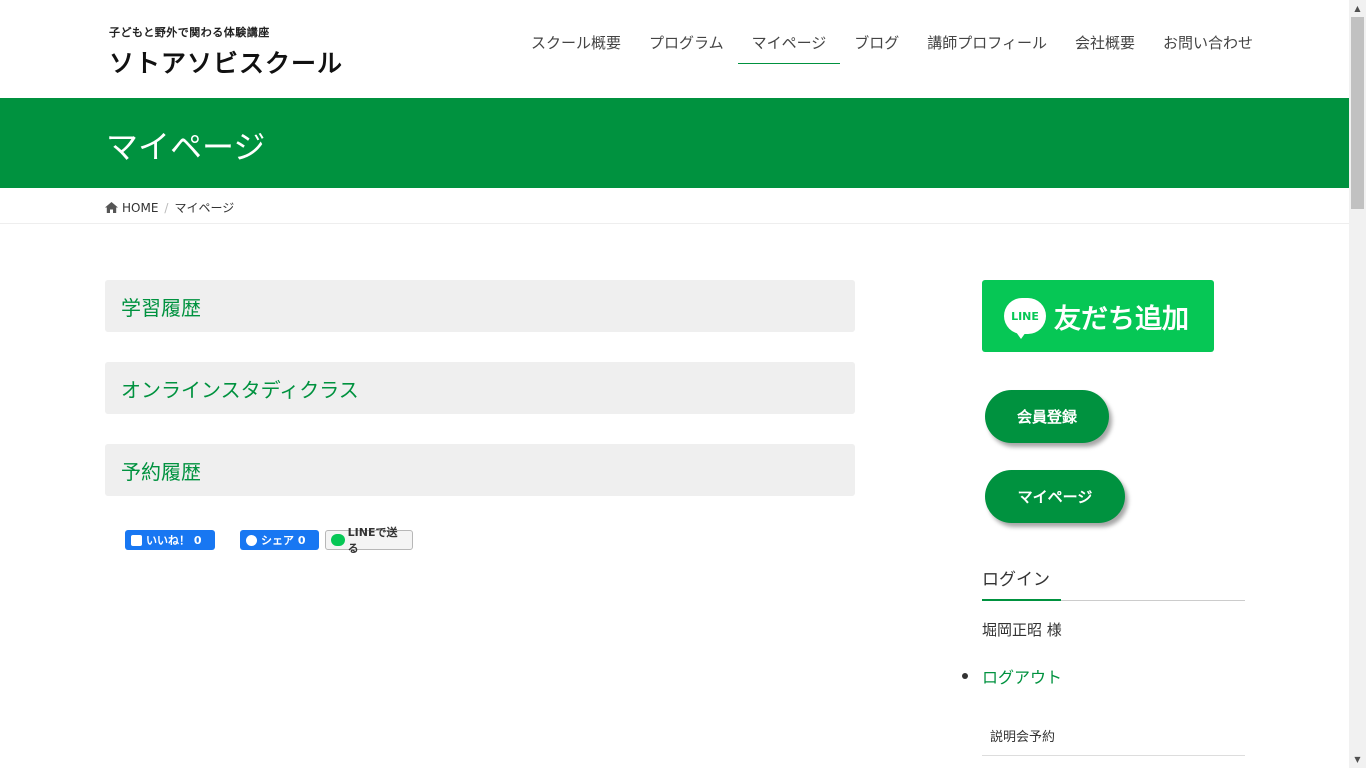 The image size is (1366, 768). I want to click on section-title: 予約履歴, so click(161, 472).